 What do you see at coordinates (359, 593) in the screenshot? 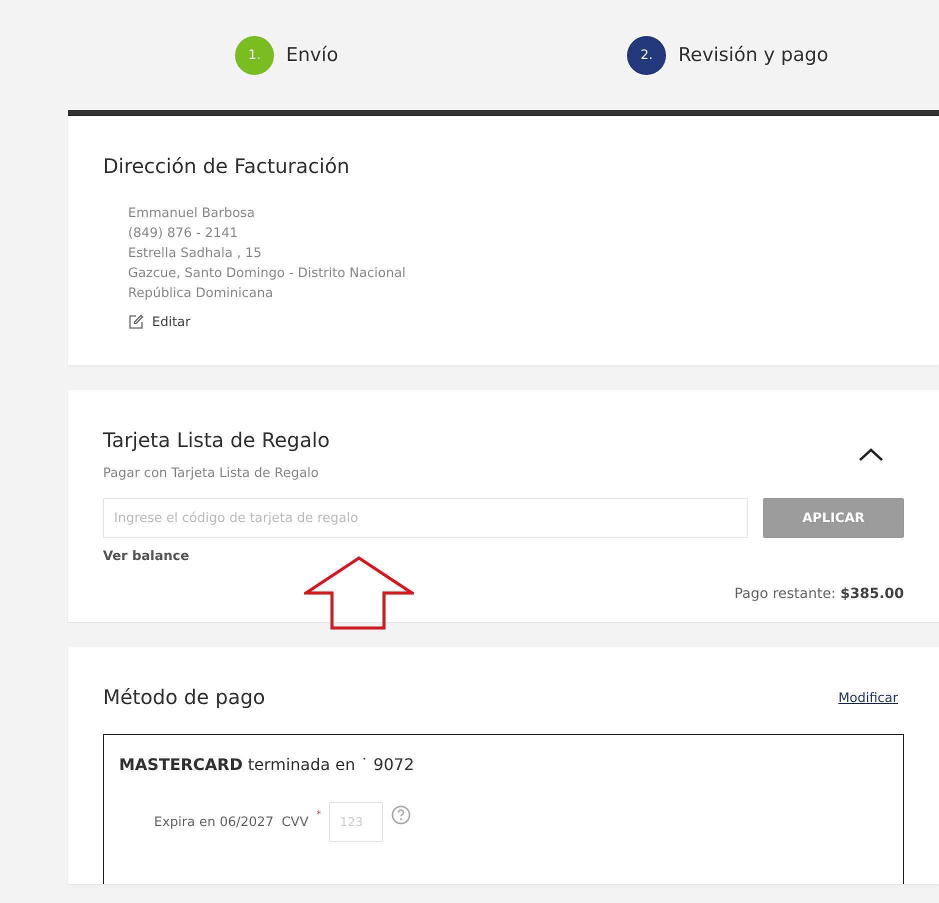
I see `arrow-icon` at bounding box center [359, 593].